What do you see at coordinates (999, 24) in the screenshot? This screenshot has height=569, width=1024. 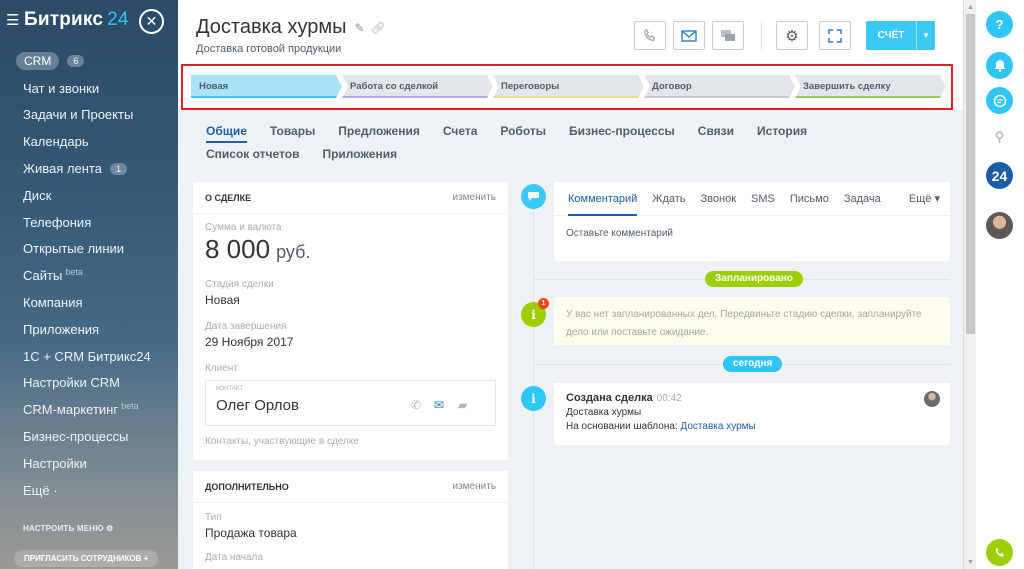 I see `help-icon: ?` at bounding box center [999, 24].